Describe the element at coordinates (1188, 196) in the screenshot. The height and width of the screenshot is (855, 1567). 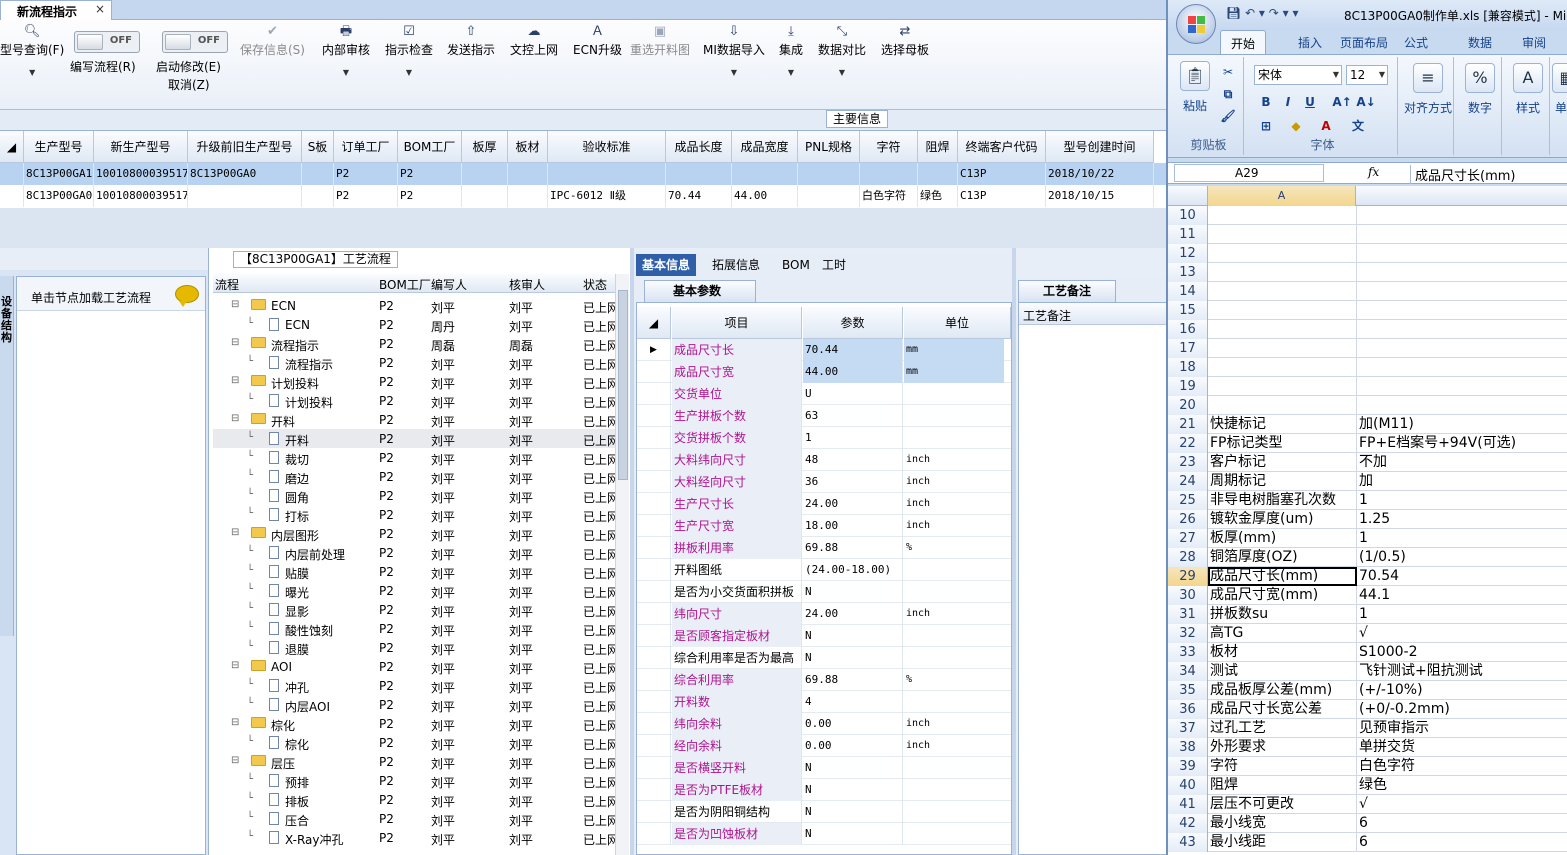
I see `select-all-corner` at that location.